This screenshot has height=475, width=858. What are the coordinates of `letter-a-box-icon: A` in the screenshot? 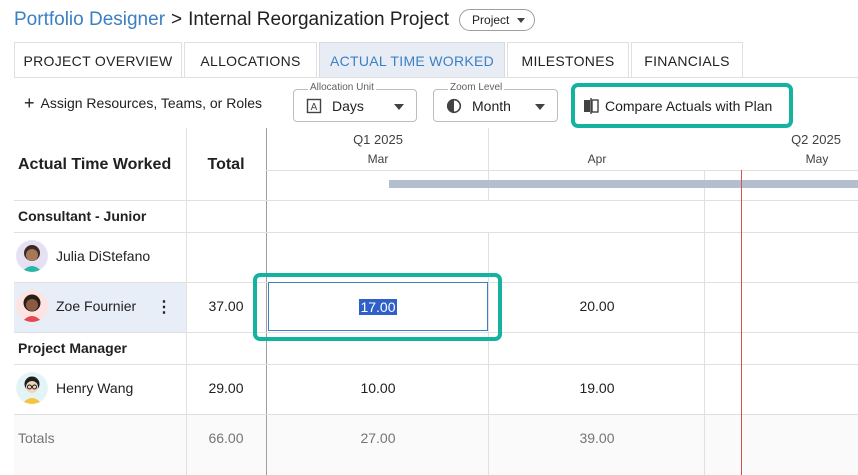 It's located at (314, 105).